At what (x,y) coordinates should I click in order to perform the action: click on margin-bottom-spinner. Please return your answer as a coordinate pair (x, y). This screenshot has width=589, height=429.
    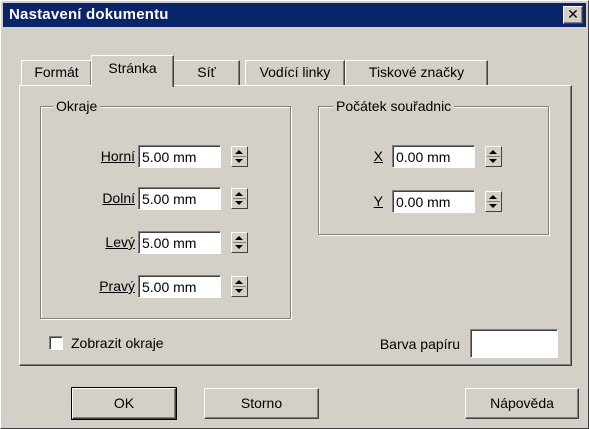
    Looking at the image, I should click on (239, 198).